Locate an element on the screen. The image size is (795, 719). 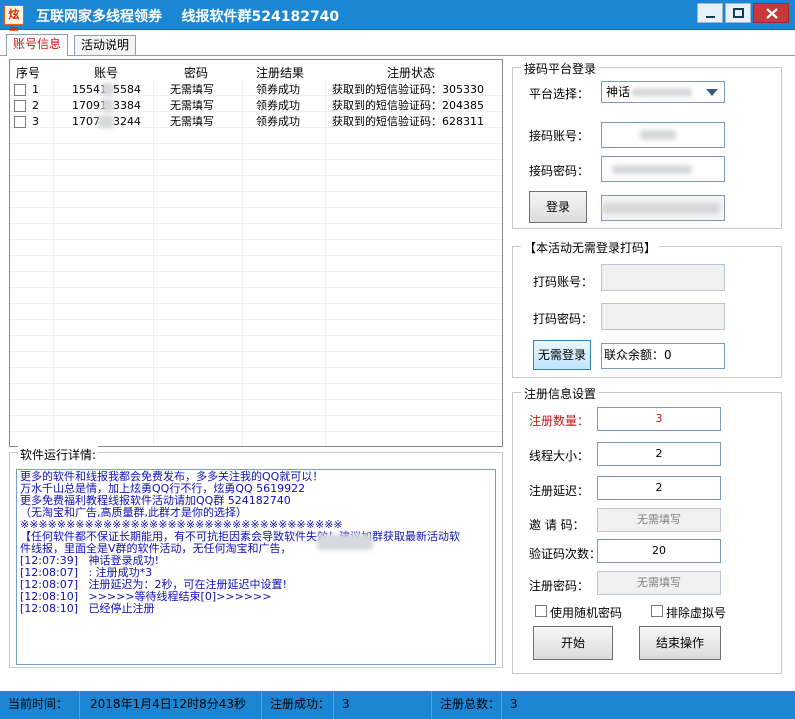
success-value: 3 is located at coordinates (383, 705).